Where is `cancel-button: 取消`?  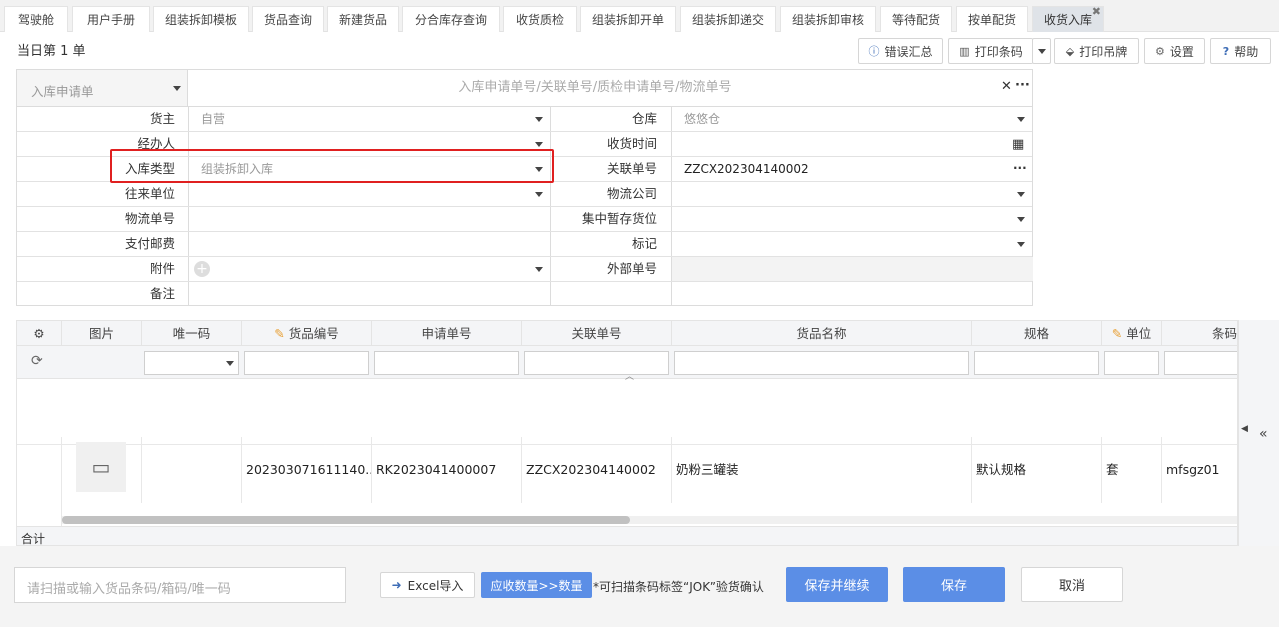
cancel-button: 取消 is located at coordinates (1072, 584).